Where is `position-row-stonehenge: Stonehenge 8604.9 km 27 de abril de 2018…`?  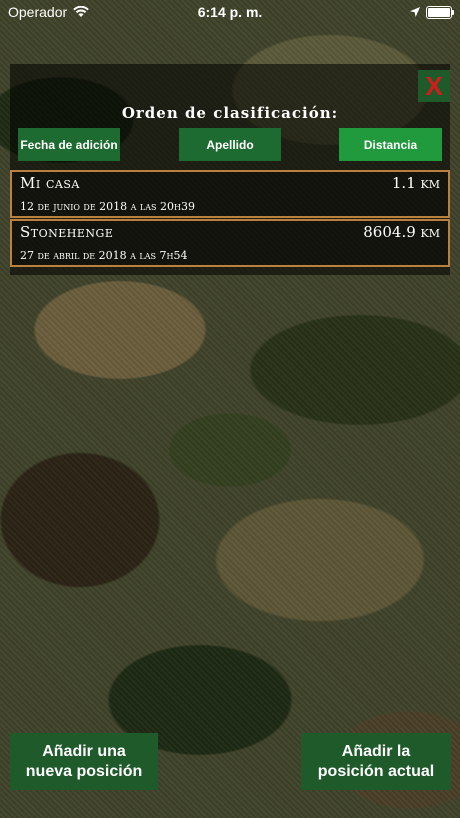
position-row-stonehenge: Stonehenge 8604.9 km 27 de abril de 2018… is located at coordinates (230, 243).